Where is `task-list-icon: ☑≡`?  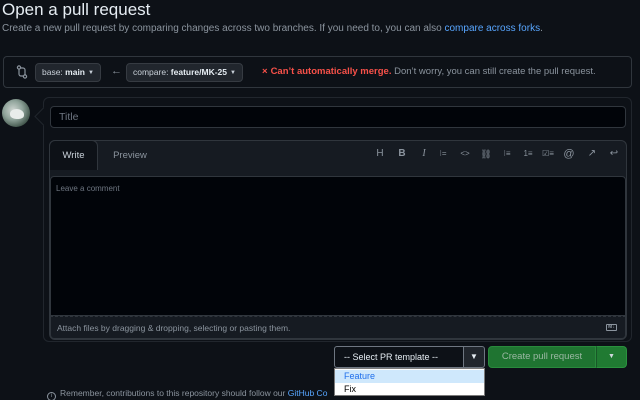
task-list-icon: ☑≡ is located at coordinates (548, 154).